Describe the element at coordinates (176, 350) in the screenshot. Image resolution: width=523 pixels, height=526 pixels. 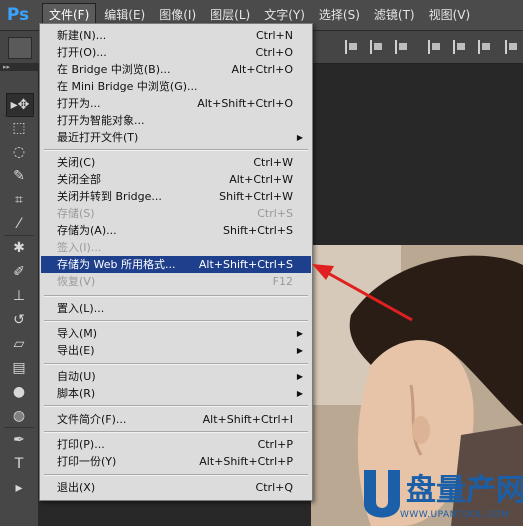
I see `file-menu-item: 导出(E) ▶` at that location.